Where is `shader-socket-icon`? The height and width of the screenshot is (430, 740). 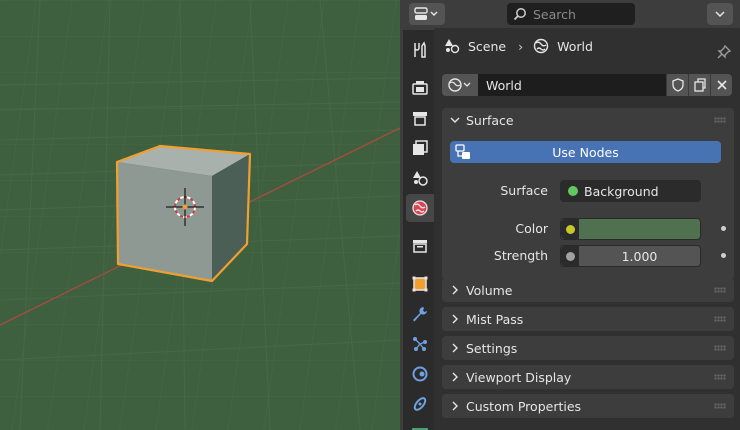 shader-socket-icon is located at coordinates (573, 191).